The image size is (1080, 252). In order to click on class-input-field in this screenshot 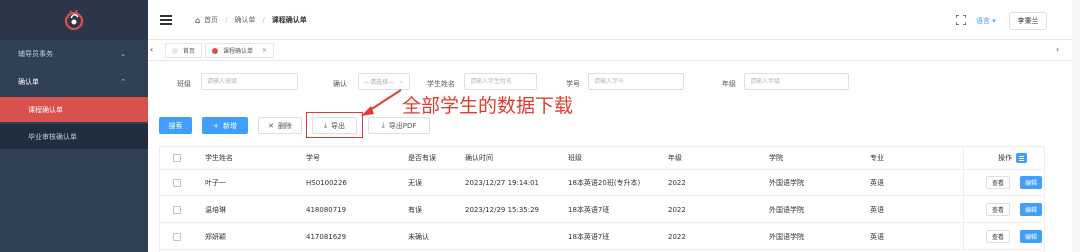, I will do `click(249, 81)`.